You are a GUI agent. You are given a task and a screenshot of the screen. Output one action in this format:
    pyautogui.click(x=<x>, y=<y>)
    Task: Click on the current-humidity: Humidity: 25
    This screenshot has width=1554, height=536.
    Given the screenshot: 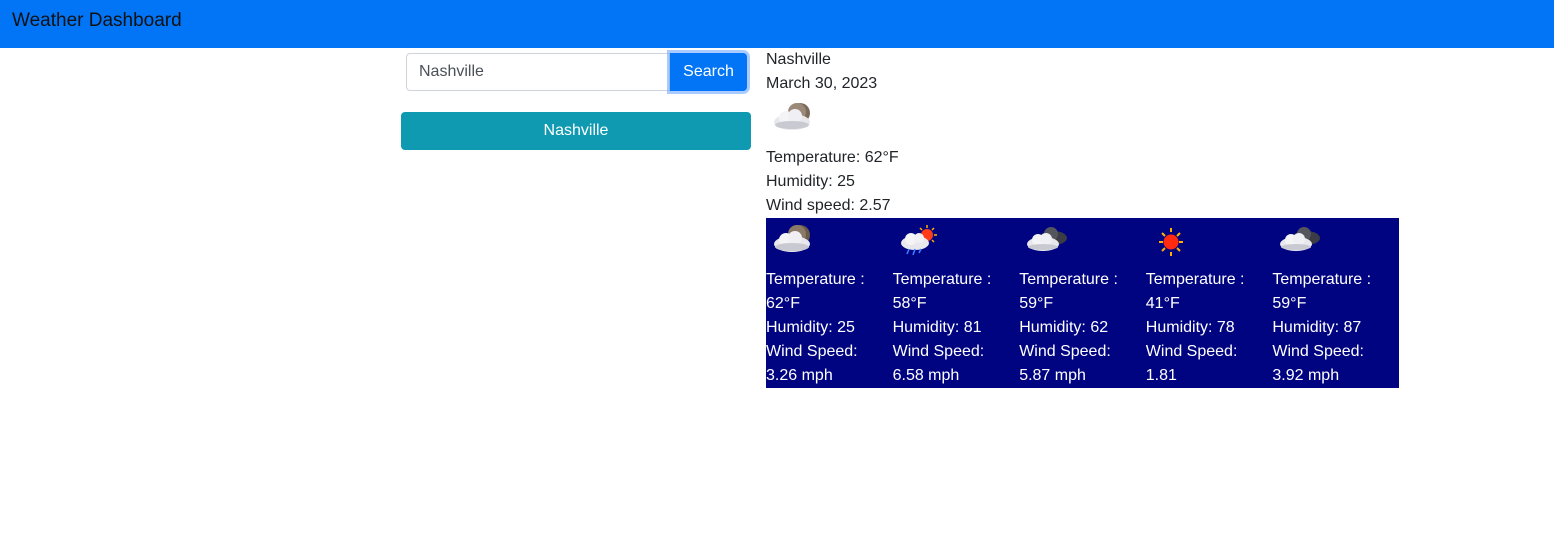 What is the action you would take?
    pyautogui.click(x=810, y=181)
    